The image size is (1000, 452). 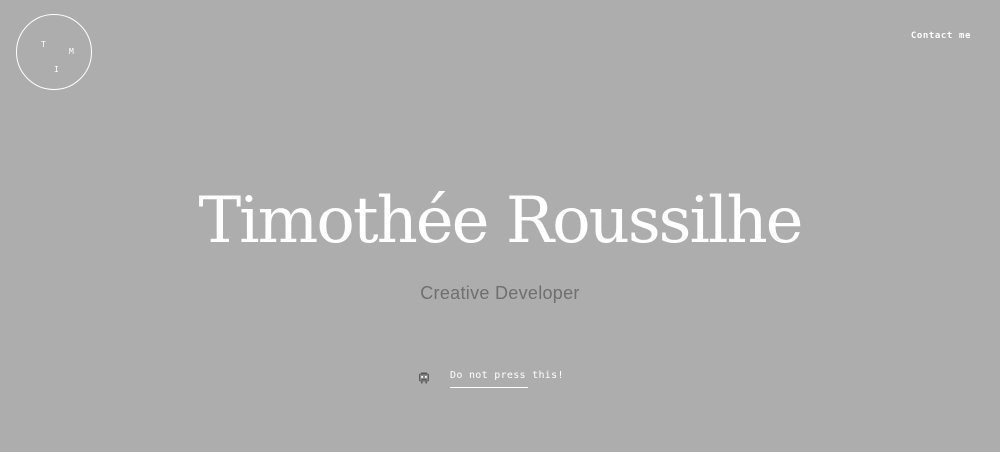 I want to click on cta-wrapper: Do not press this!, so click(x=491, y=380).